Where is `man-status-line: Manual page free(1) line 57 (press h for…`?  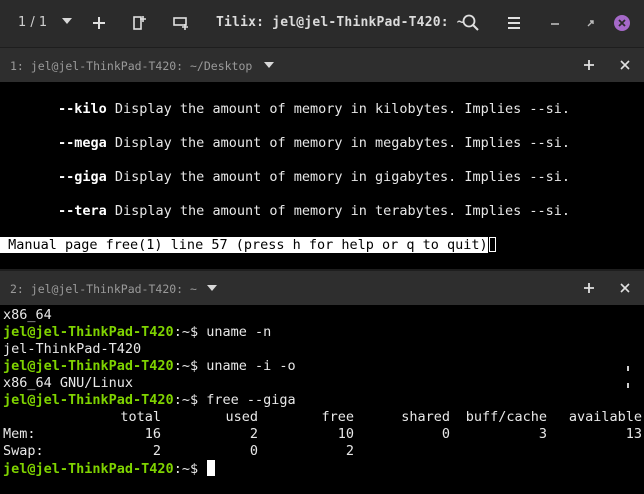
man-status-line: Manual page free(1) line 57 (press h for… is located at coordinates (248, 245).